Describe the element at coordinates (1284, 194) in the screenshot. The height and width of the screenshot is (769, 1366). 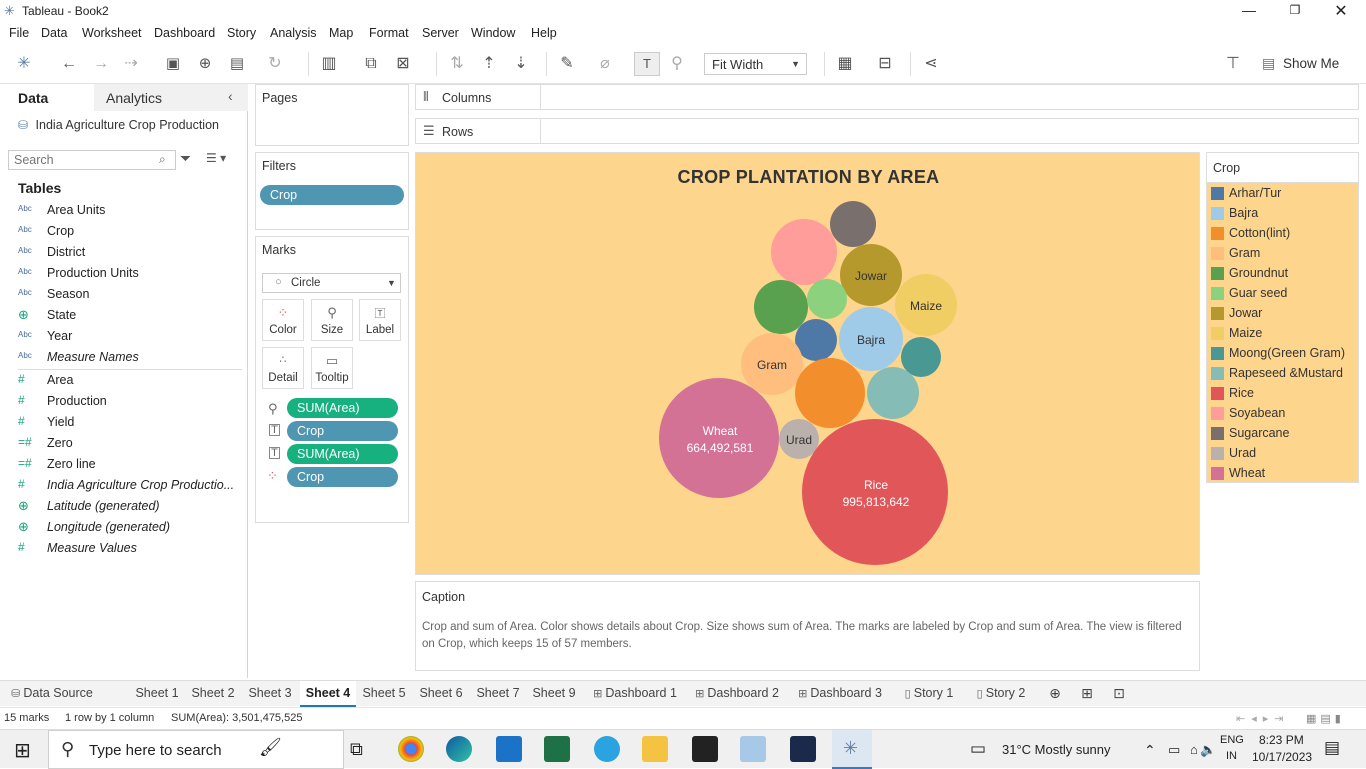
I see `legend-item: Arhar/Tur` at that location.